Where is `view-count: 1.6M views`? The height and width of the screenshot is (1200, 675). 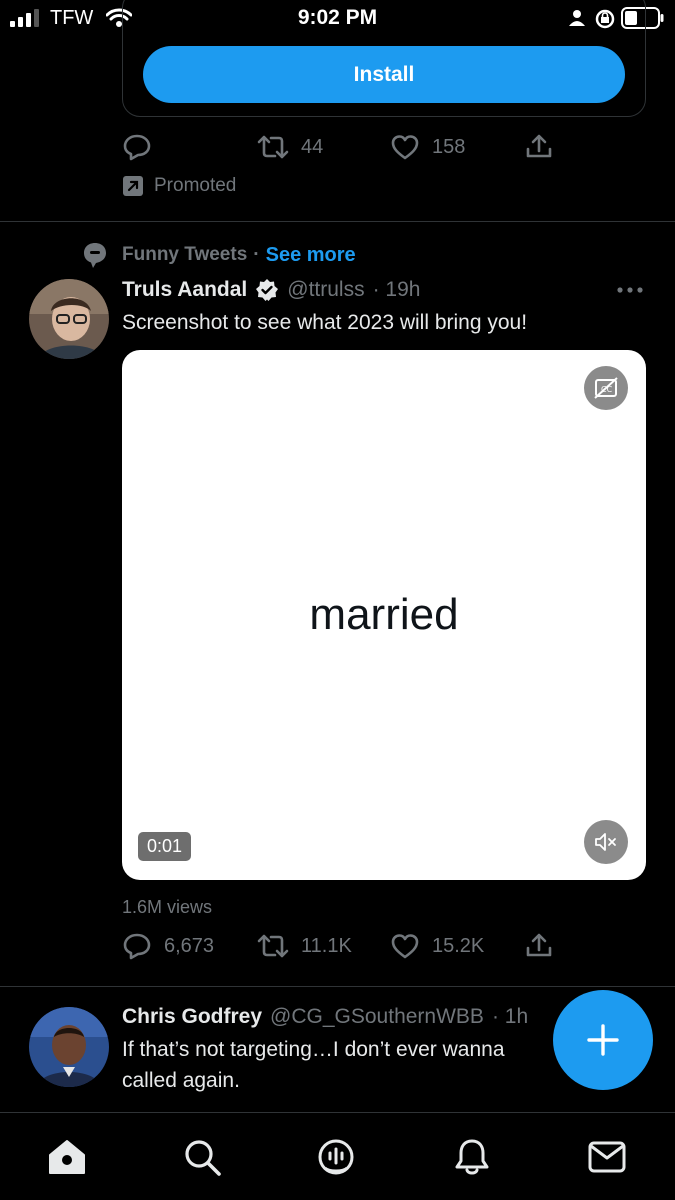
view-count: 1.6M views is located at coordinates (167, 907).